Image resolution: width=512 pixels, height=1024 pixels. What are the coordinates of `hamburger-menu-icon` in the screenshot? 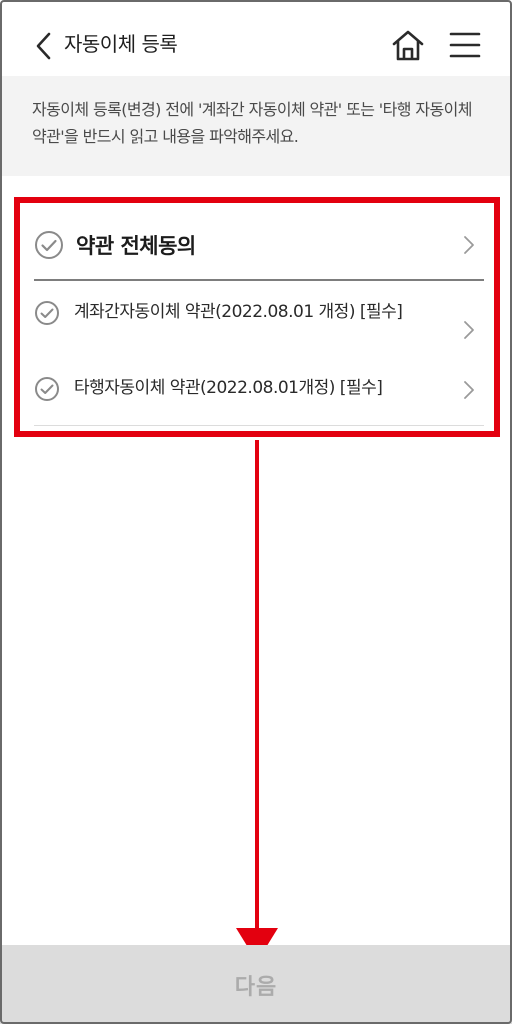 It's located at (465, 45).